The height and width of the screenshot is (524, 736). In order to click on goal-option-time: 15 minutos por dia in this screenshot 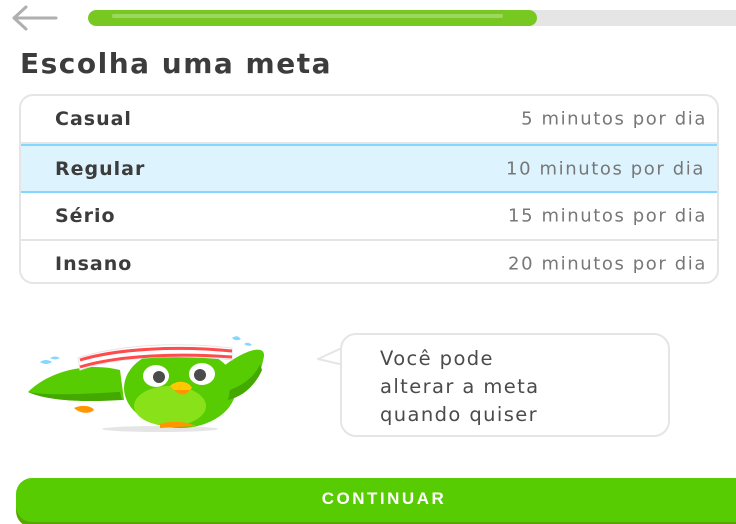, I will do `click(607, 216)`.